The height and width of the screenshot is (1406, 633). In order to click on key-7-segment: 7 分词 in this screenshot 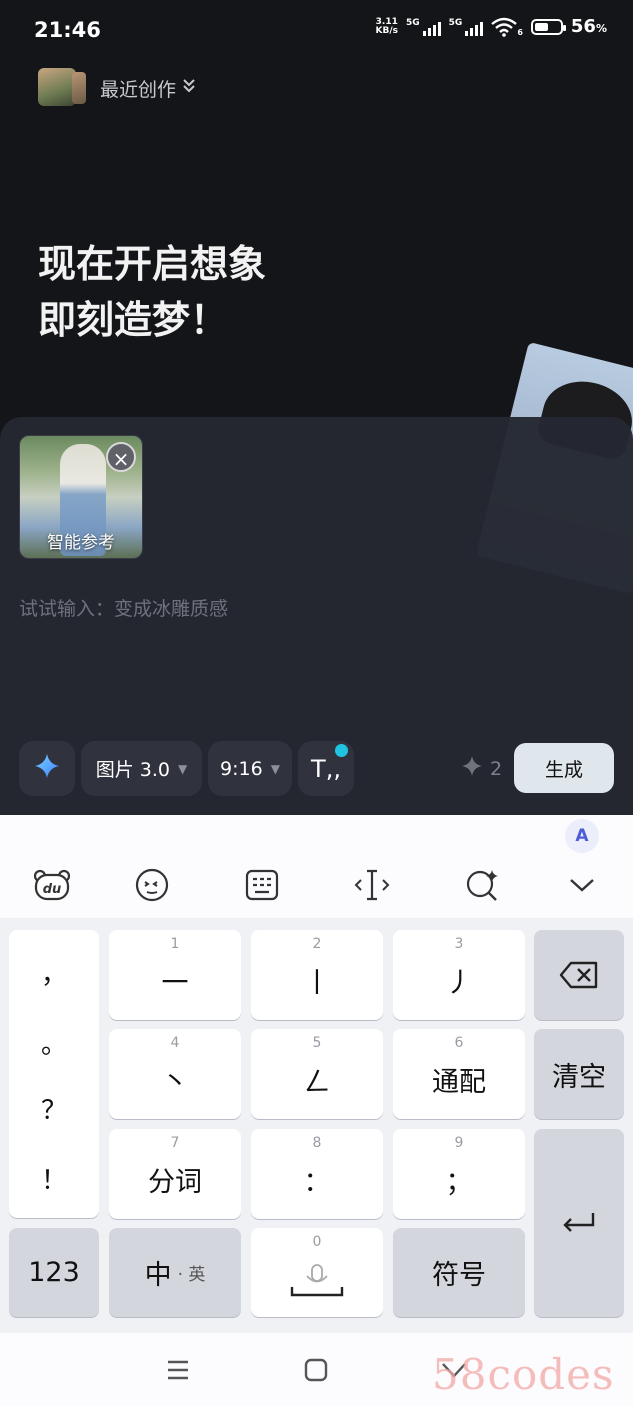, I will do `click(175, 1174)`.